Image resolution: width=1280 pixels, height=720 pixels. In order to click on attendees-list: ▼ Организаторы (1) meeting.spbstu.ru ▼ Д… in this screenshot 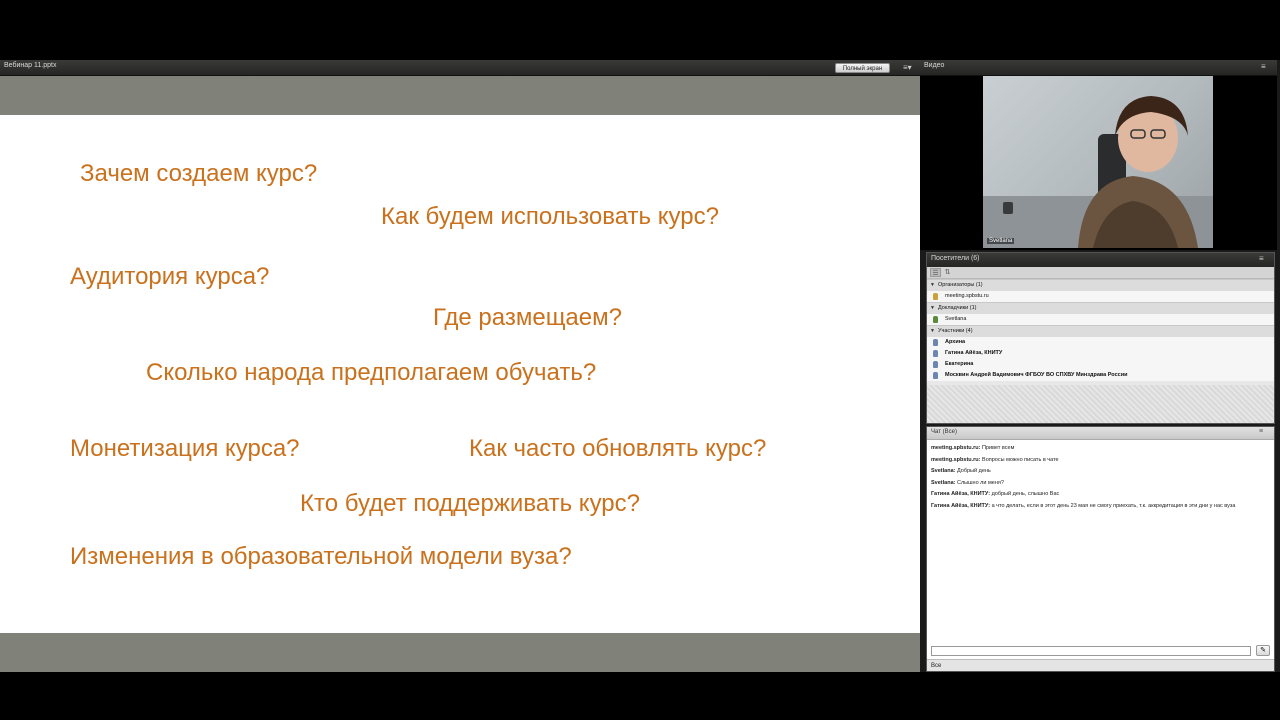, I will do `click(1100, 330)`.